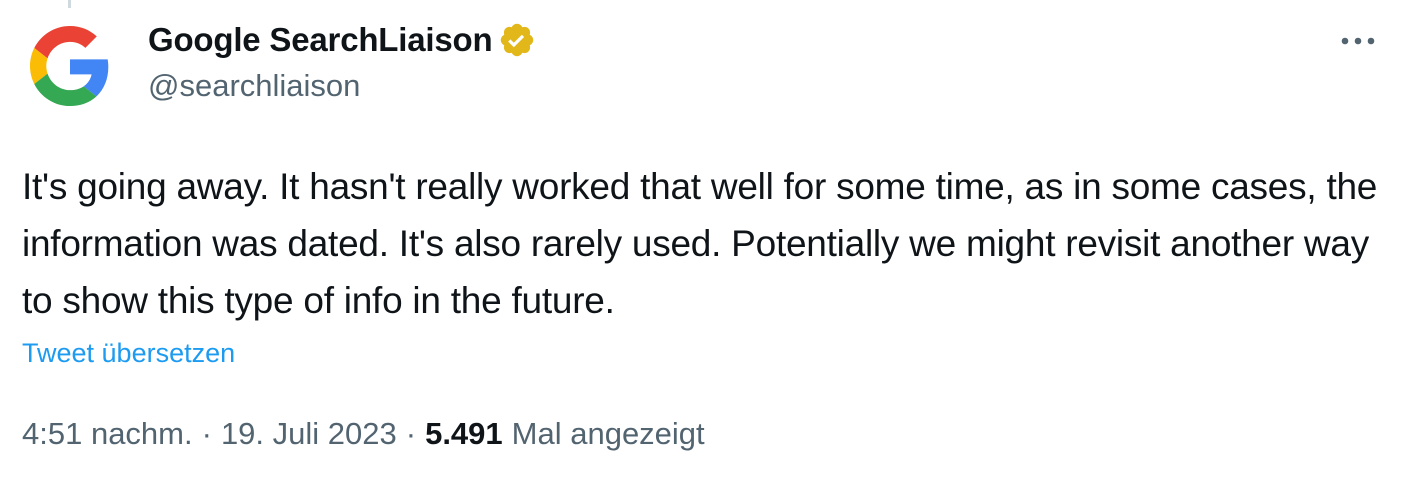 The height and width of the screenshot is (488, 1408). I want to click on author-name-row: Google SearchLiaison, so click(342, 40).